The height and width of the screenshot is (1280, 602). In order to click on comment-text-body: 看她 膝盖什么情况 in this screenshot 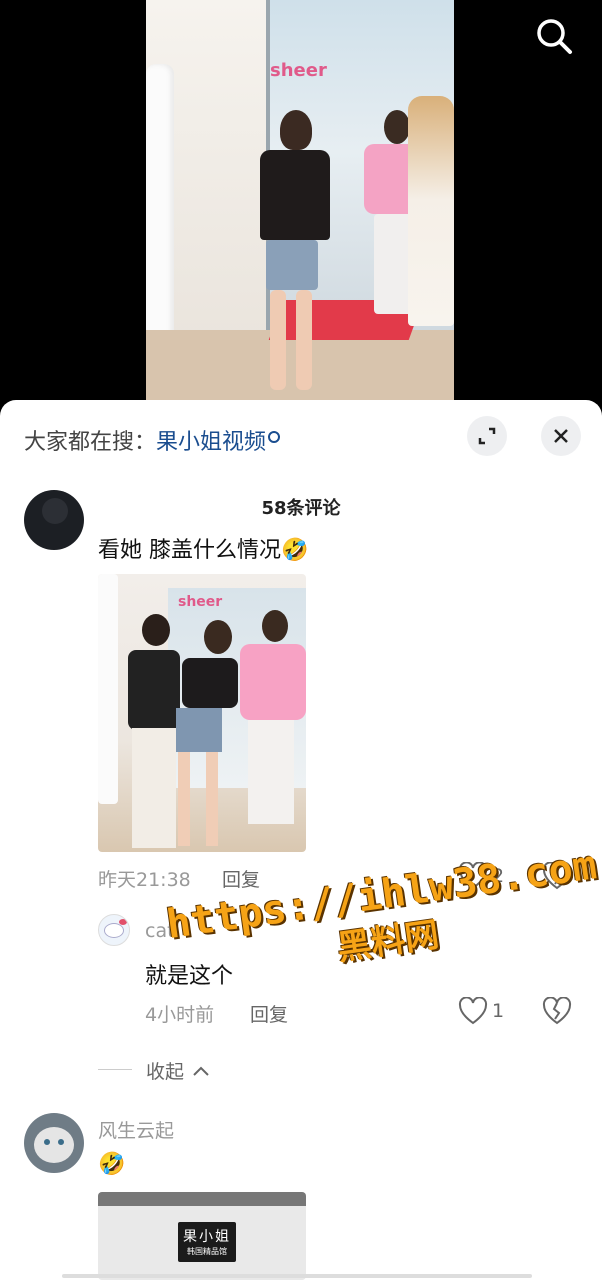, I will do `click(189, 550)`.